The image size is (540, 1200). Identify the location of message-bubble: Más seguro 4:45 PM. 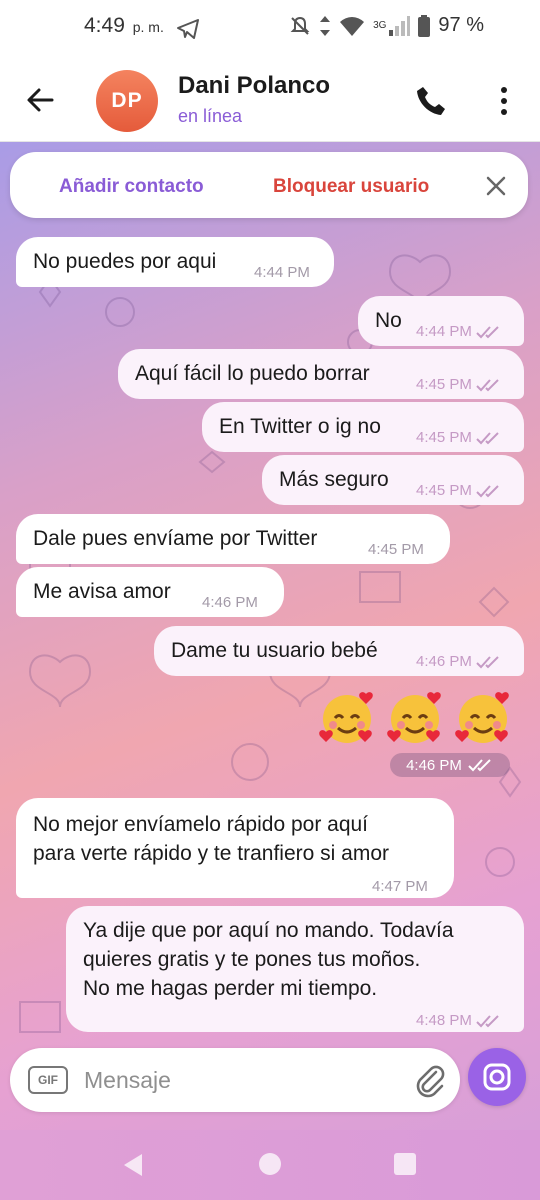
(393, 480).